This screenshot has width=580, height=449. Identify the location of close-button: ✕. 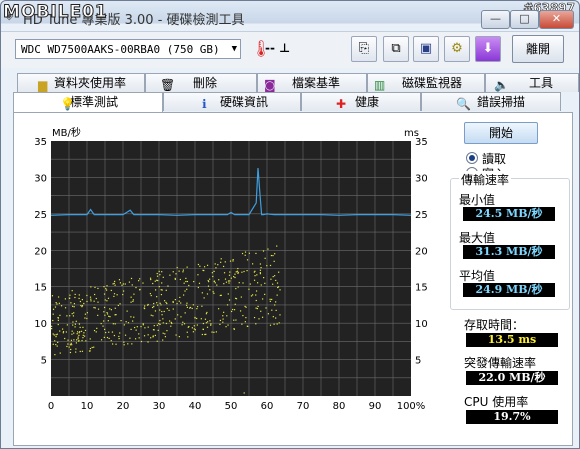
(556, 19).